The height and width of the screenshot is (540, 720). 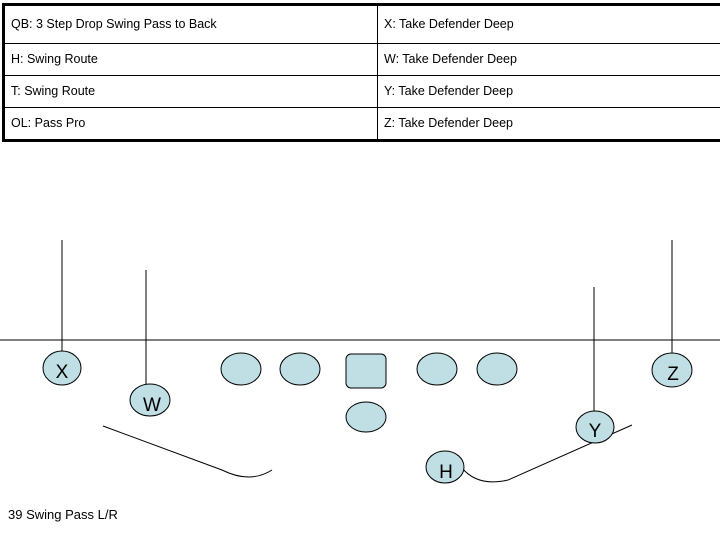 I want to click on player-Y: Y, so click(x=595, y=427).